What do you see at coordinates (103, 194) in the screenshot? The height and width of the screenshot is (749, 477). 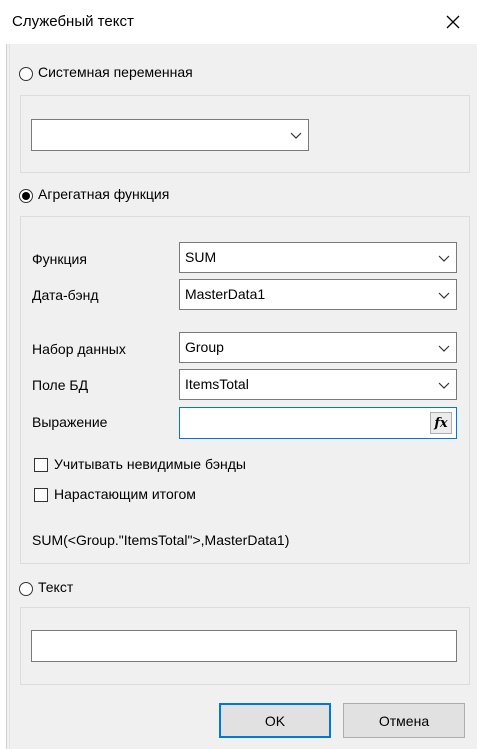 I see `aggregate-function-label: Агрегатная функция` at bounding box center [103, 194].